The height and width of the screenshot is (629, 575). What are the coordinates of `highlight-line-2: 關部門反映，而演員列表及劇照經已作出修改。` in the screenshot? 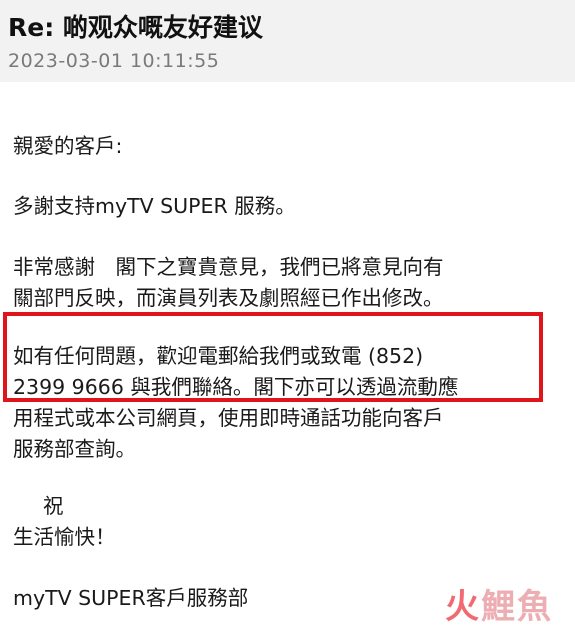 It's located at (228, 298).